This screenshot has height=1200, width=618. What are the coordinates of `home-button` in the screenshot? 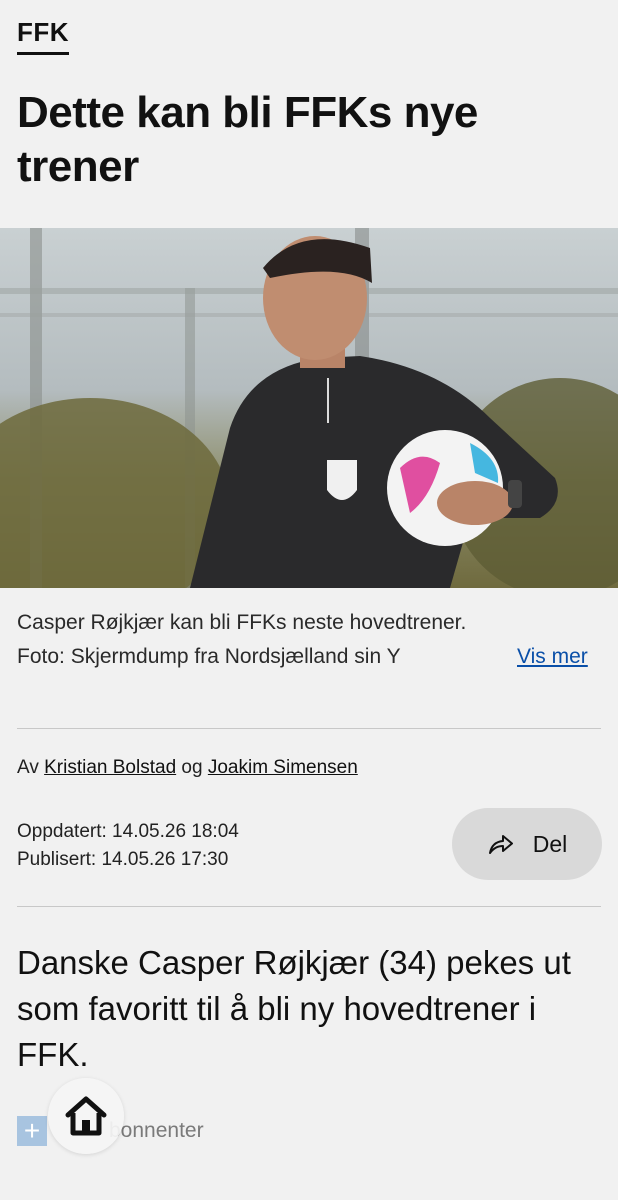 It's located at (86, 1116).